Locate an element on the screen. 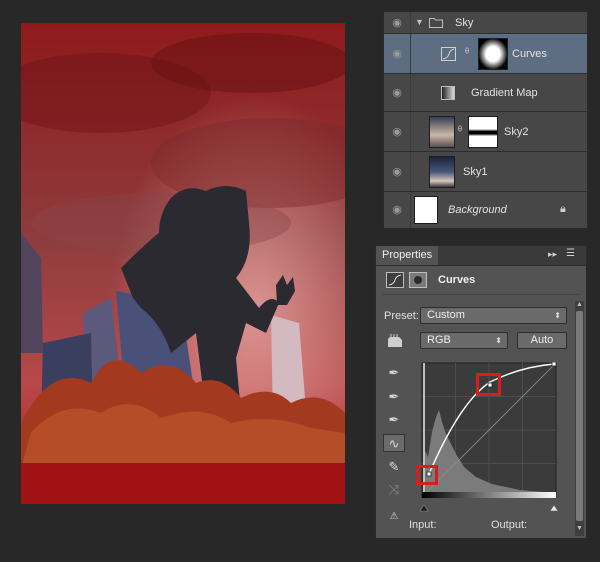  collapse-arrows-icon: ▸▸ is located at coordinates (552, 254).